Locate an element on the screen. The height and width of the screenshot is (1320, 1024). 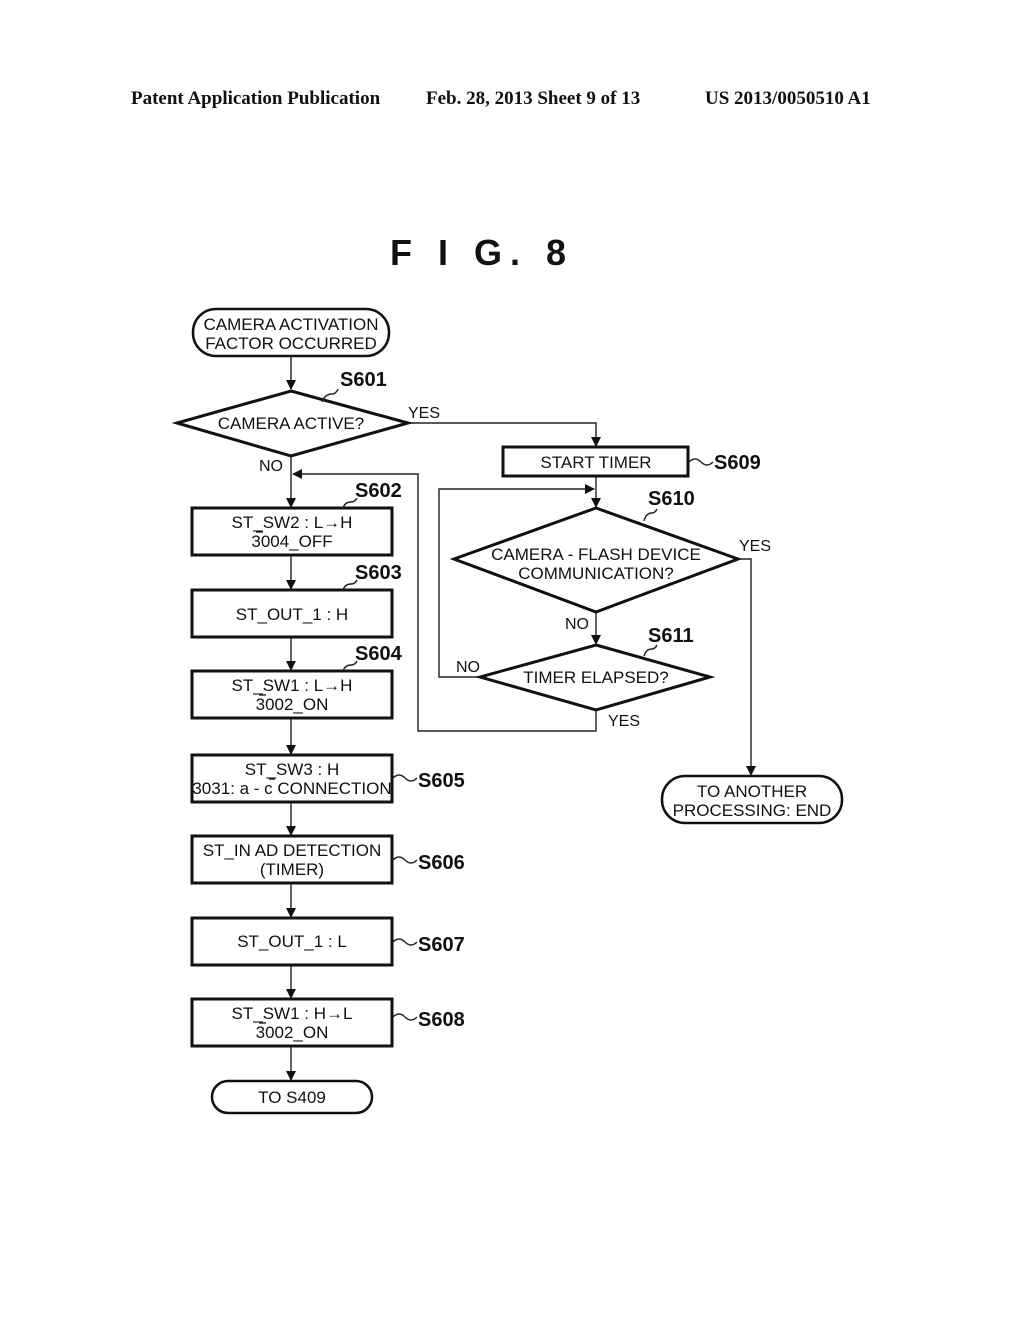
process-s605: ST_SW3 : H 3031: a - c CONNECTION S605 is located at coordinates (327, 778).